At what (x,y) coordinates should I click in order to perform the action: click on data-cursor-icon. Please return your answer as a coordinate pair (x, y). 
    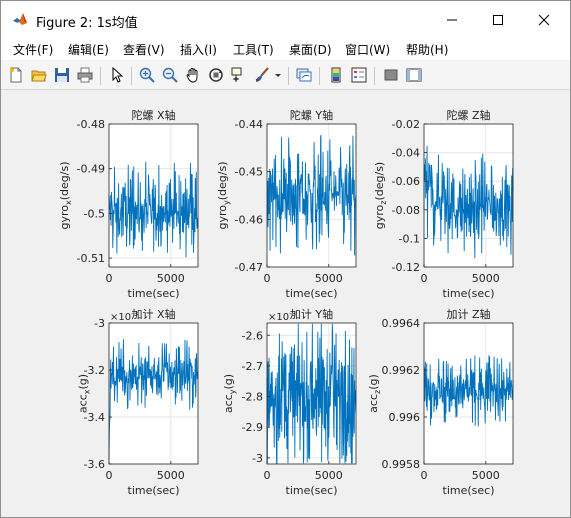
    Looking at the image, I should click on (236, 74).